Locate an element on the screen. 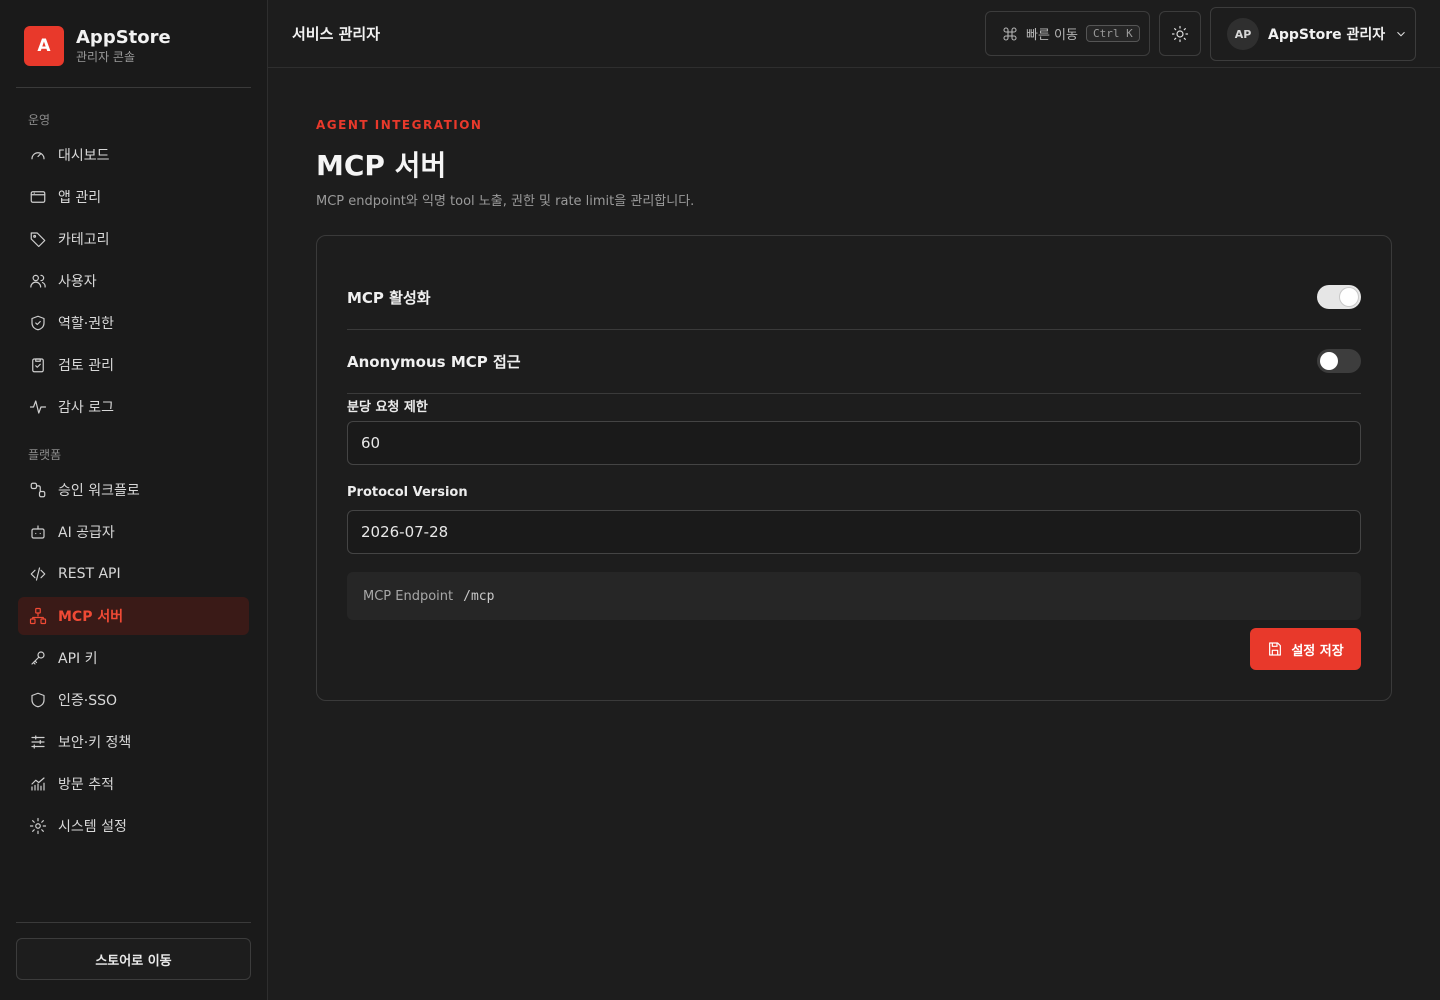 This screenshot has width=1440, height=1000. users-icon is located at coordinates (38, 281).